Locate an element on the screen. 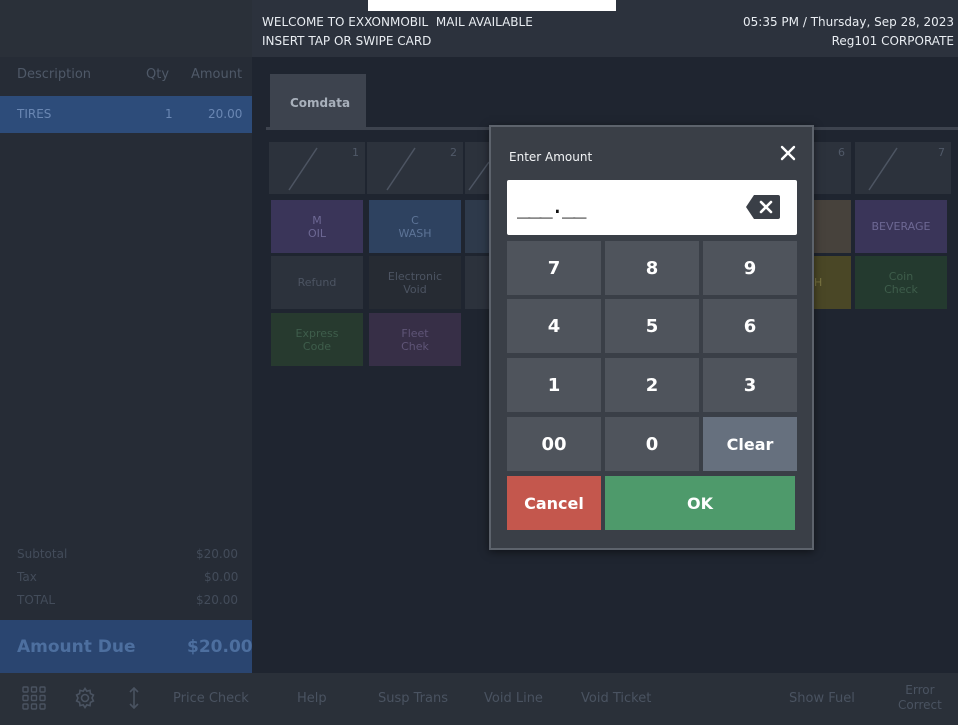 Image resolution: width=958 pixels, height=725 pixels. amount-due-value: $20.00 is located at coordinates (220, 647).